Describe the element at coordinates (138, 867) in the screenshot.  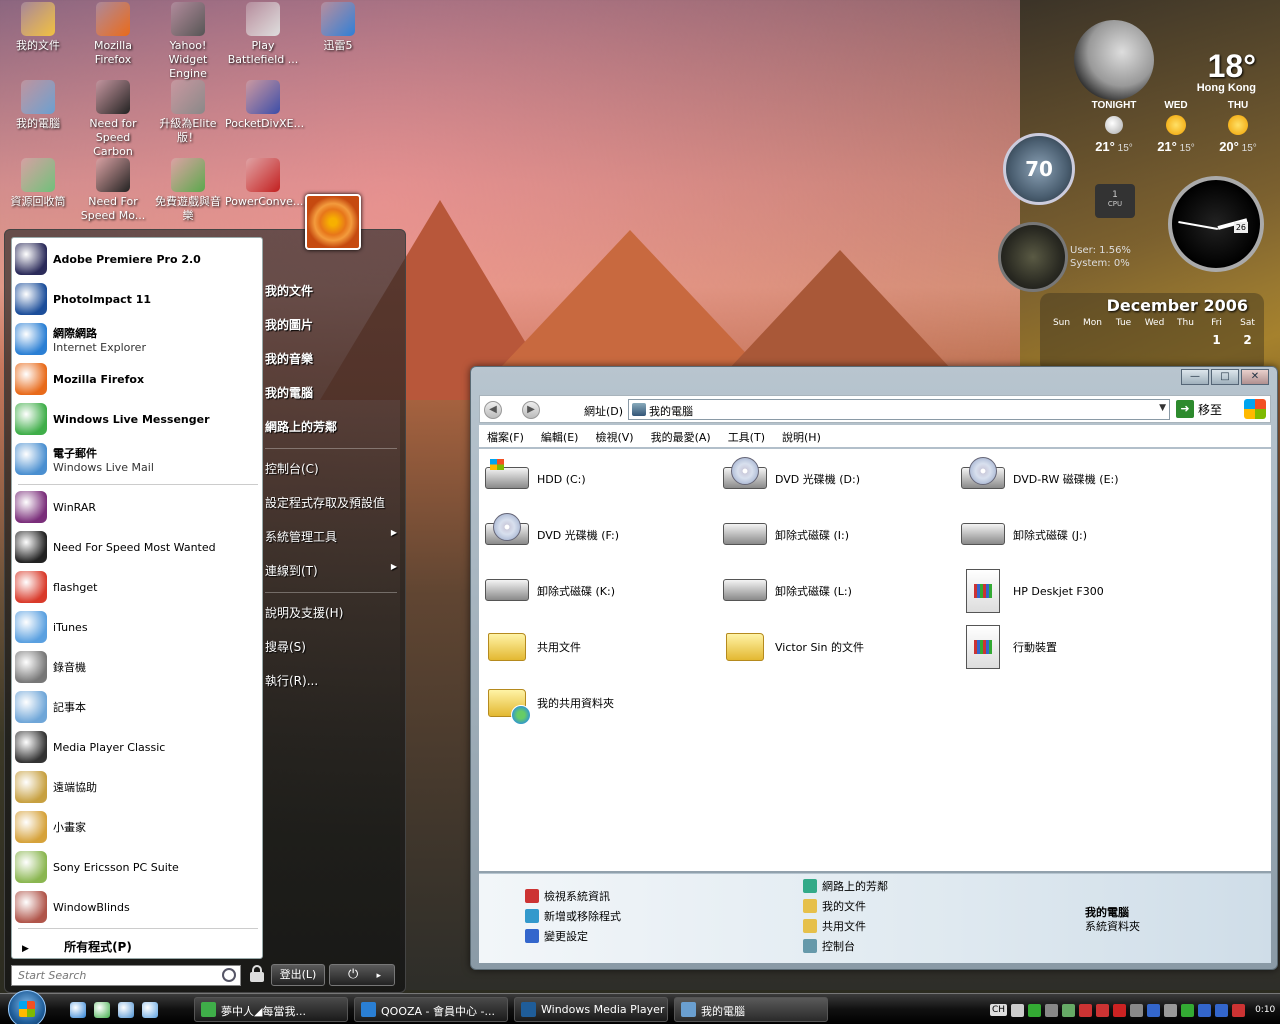
I see `start-menu-program: Sony Ericsson PC Suite` at that location.